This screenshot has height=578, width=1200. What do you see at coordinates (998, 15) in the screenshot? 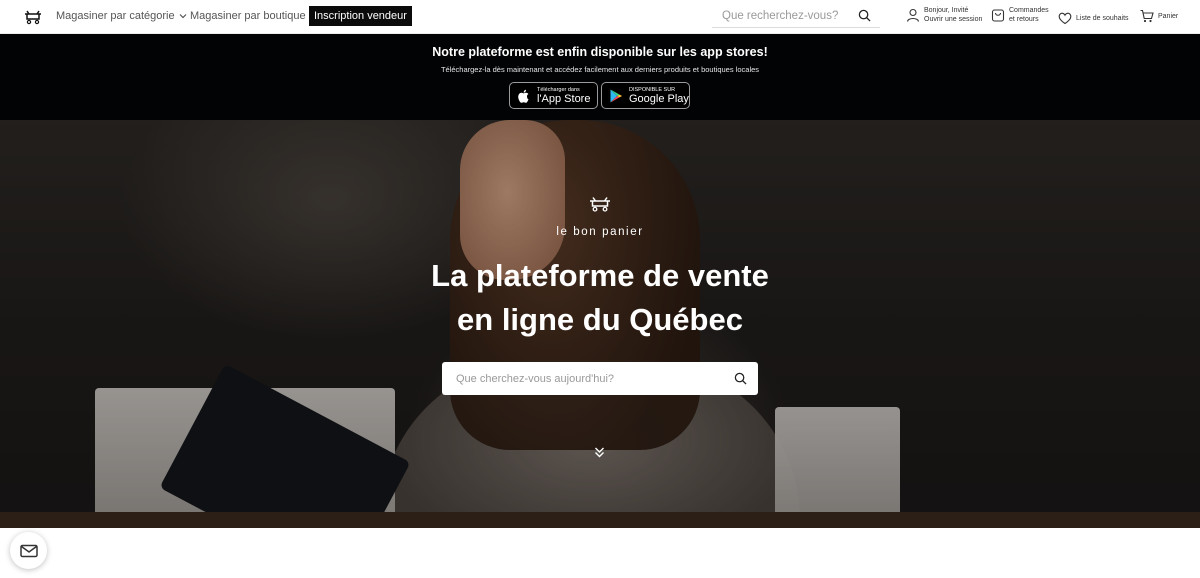
I see `shopping-bag-icon` at bounding box center [998, 15].